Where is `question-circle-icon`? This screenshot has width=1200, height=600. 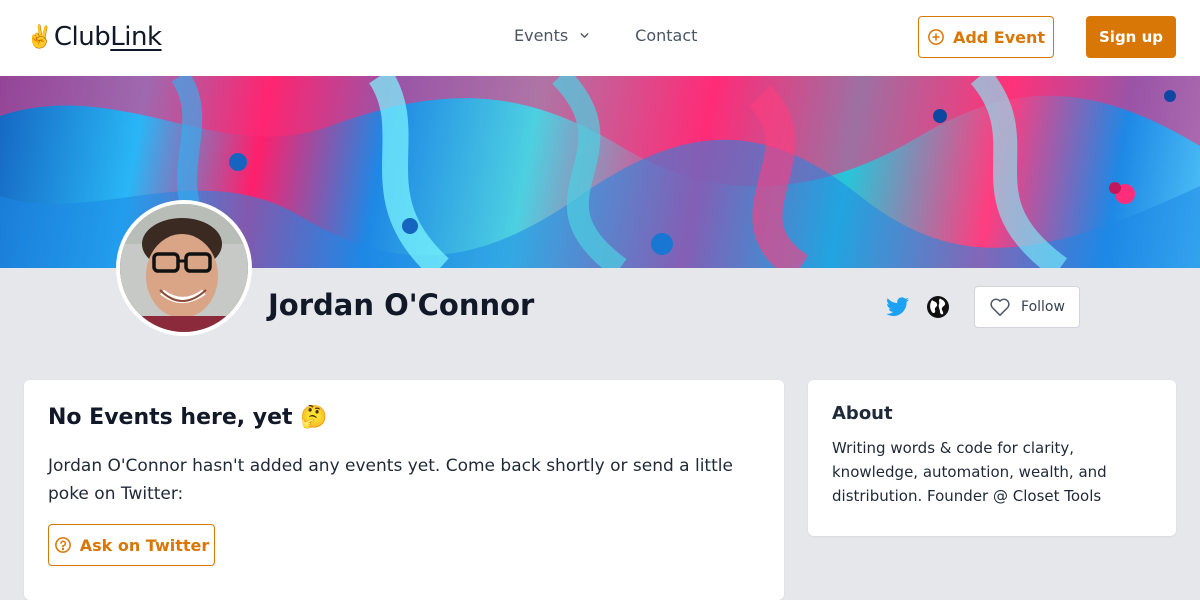
question-circle-icon is located at coordinates (62, 545).